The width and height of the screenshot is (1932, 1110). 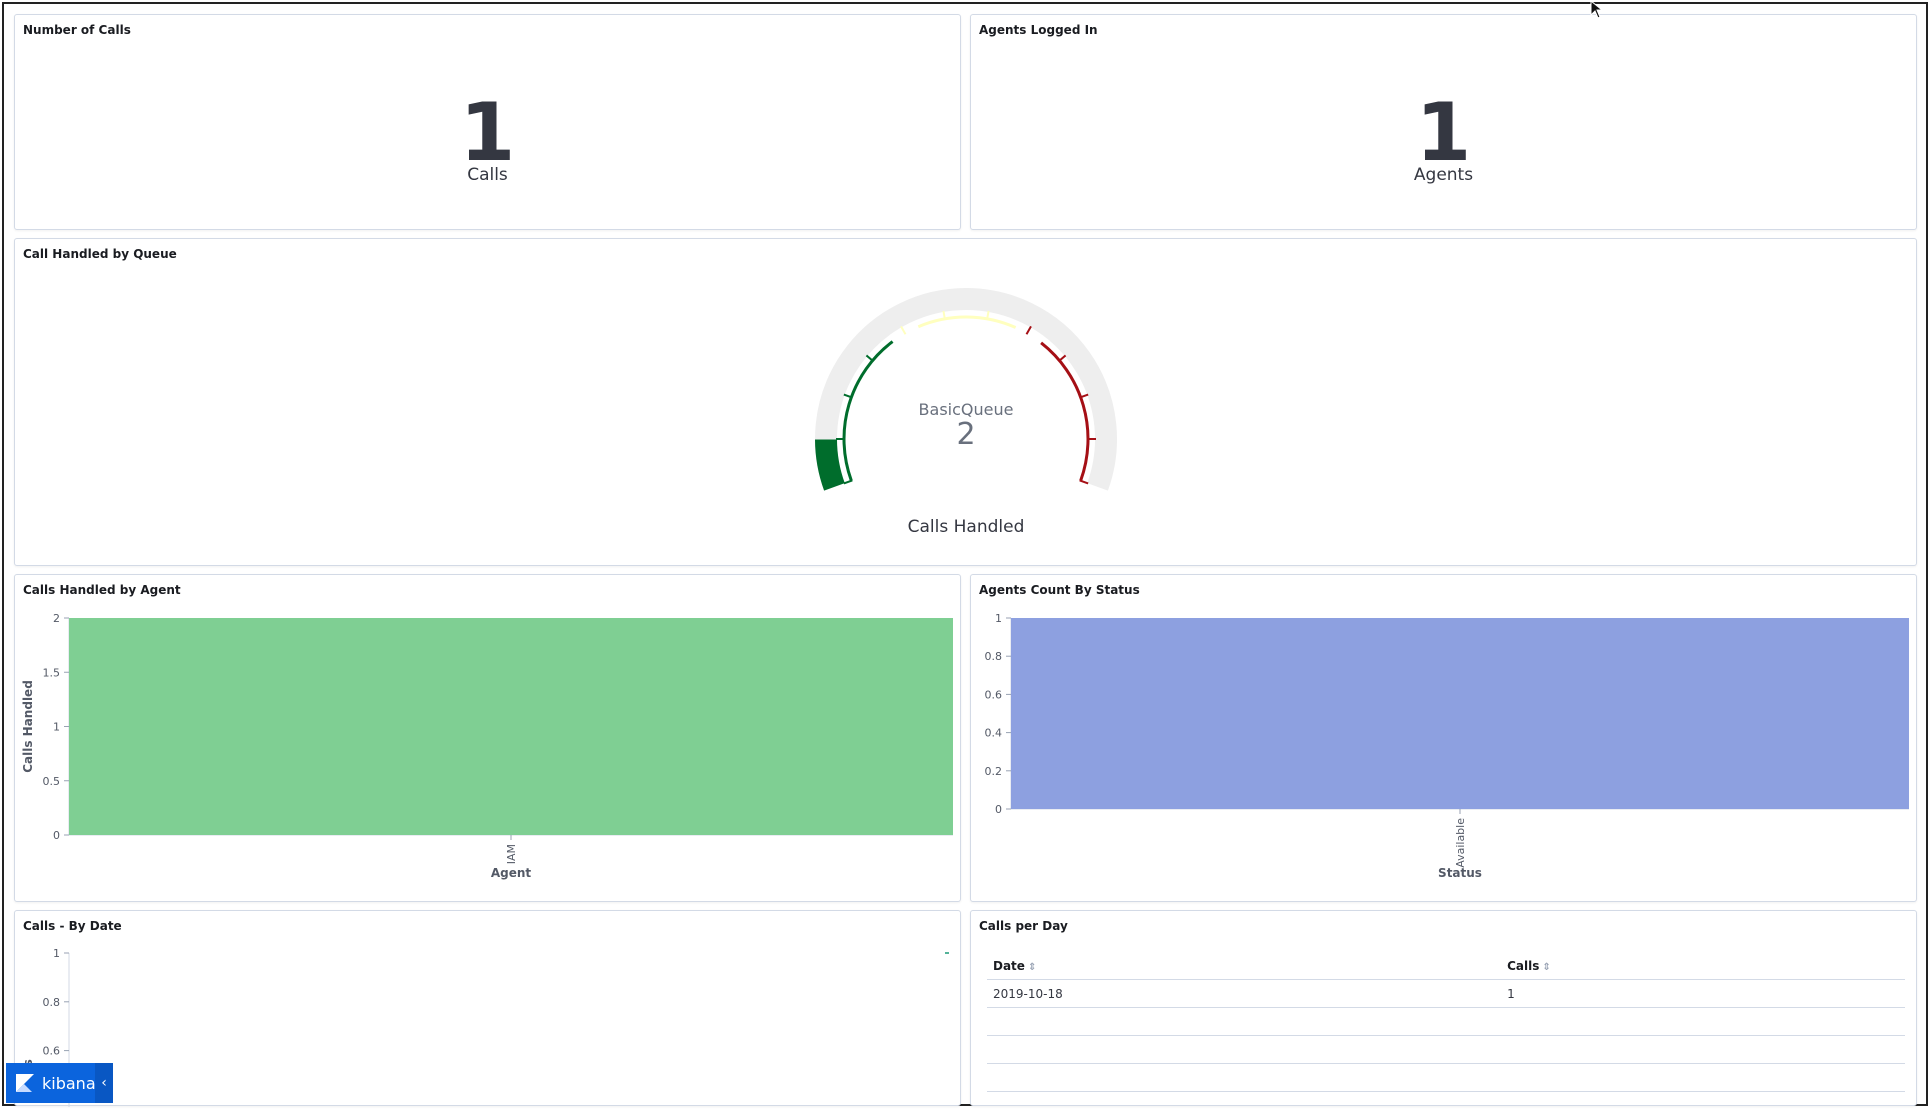 I want to click on agents-logged-in-panel: Agents Logged In 1 Agents, so click(x=1443, y=122).